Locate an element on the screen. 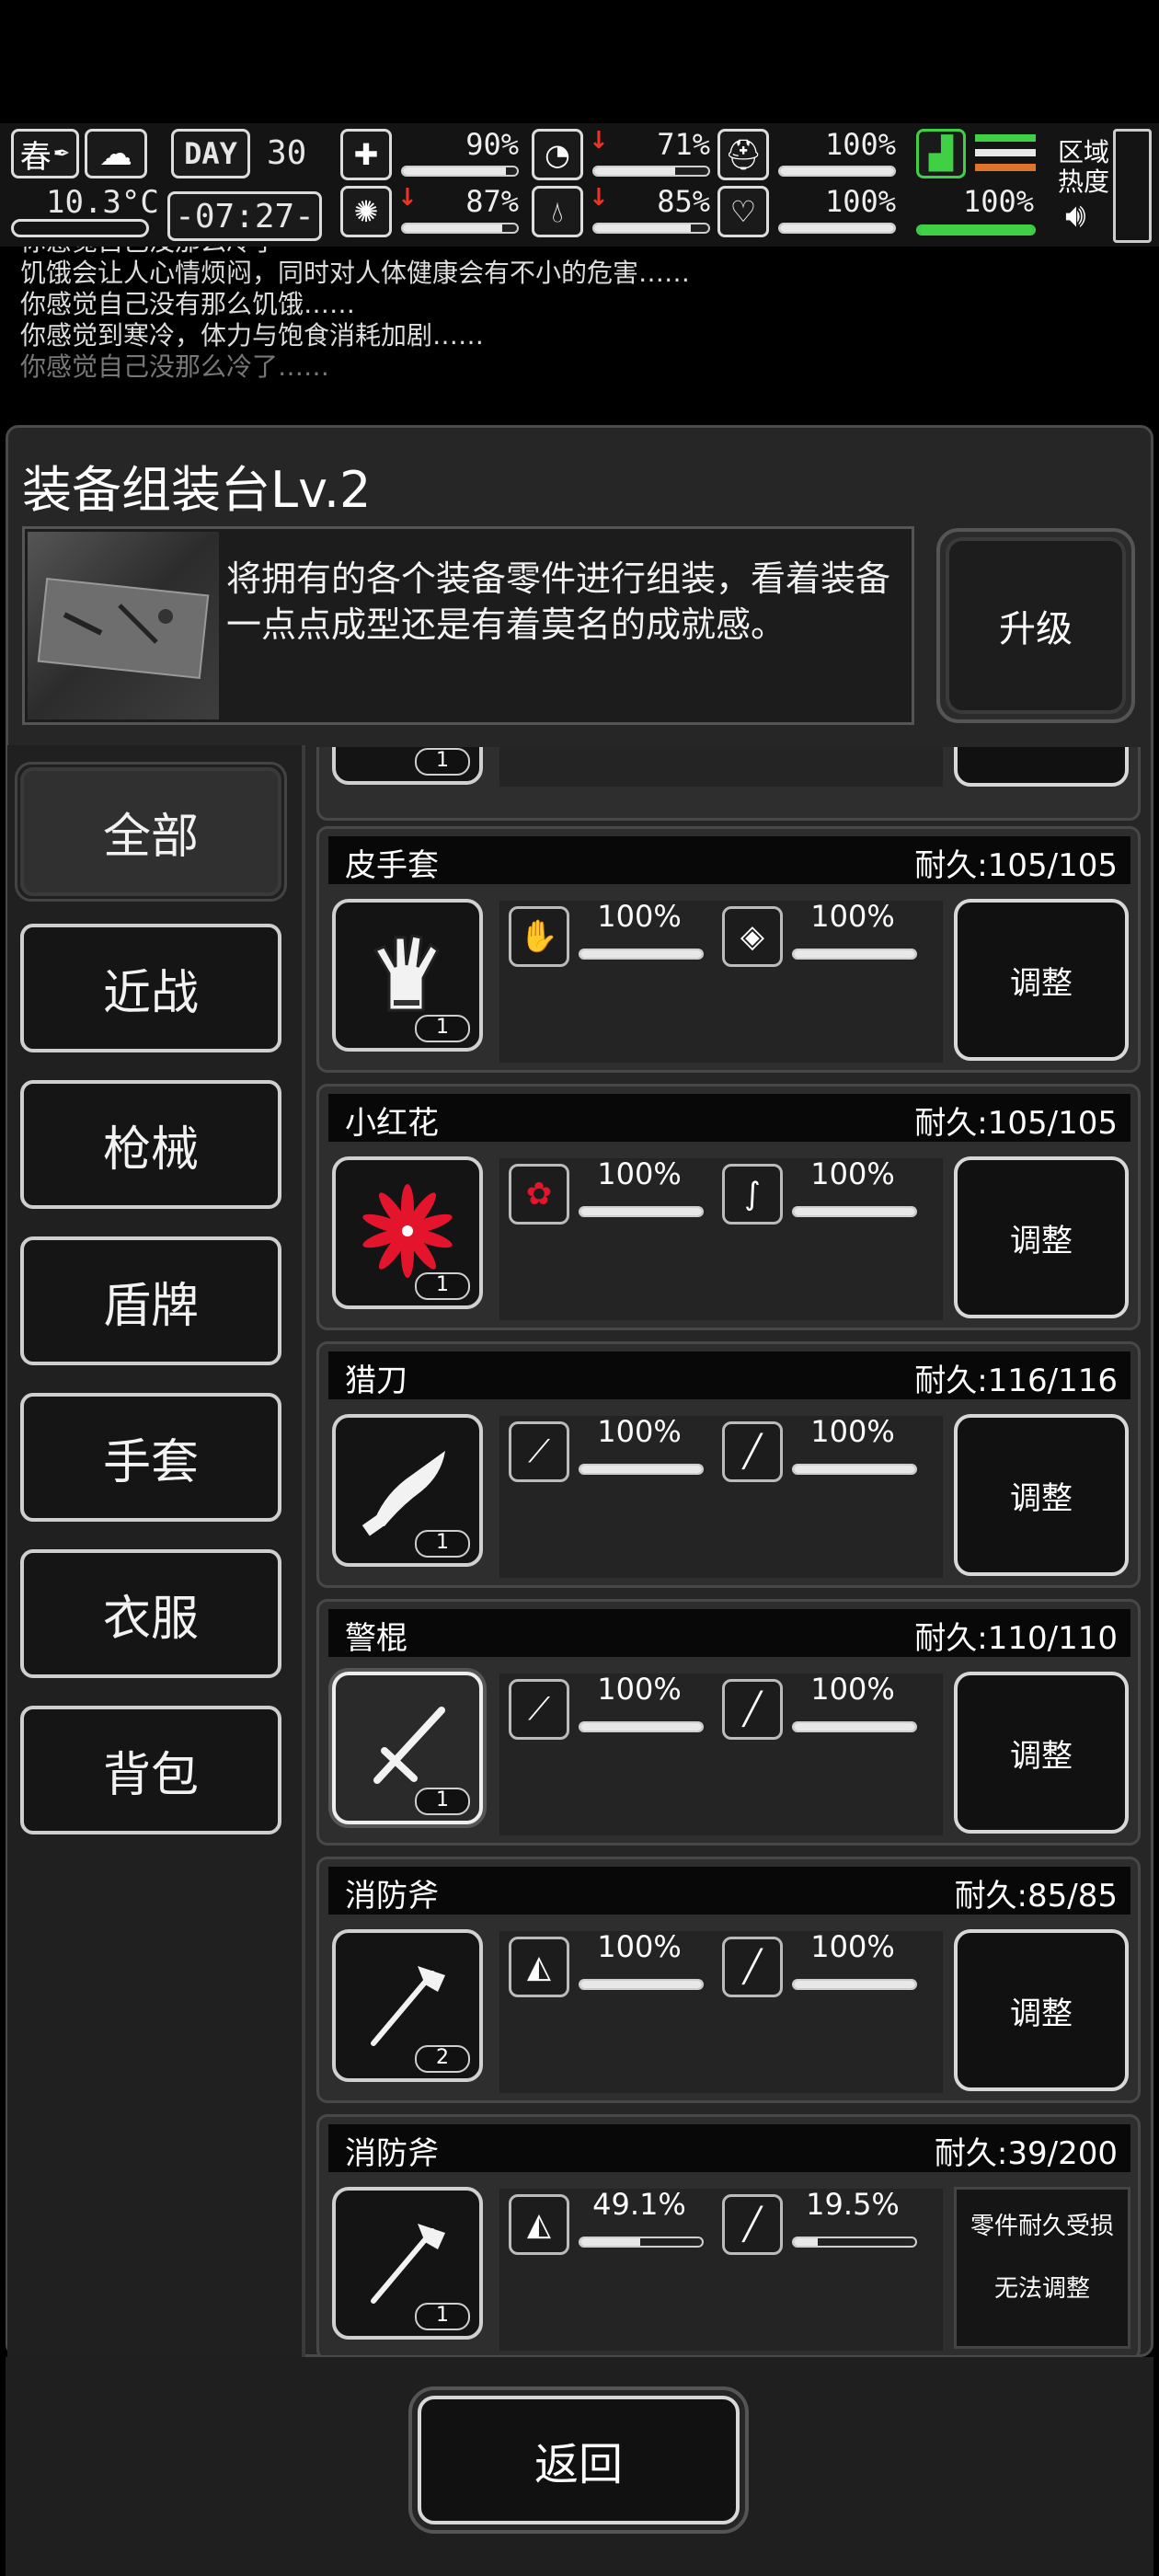 This screenshot has width=1159, height=2576. parts-panel is located at coordinates (721, 767).